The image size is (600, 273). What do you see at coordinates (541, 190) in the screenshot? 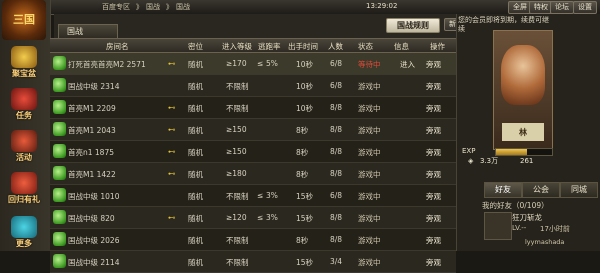
I see `tab-guild: 公会` at bounding box center [541, 190].